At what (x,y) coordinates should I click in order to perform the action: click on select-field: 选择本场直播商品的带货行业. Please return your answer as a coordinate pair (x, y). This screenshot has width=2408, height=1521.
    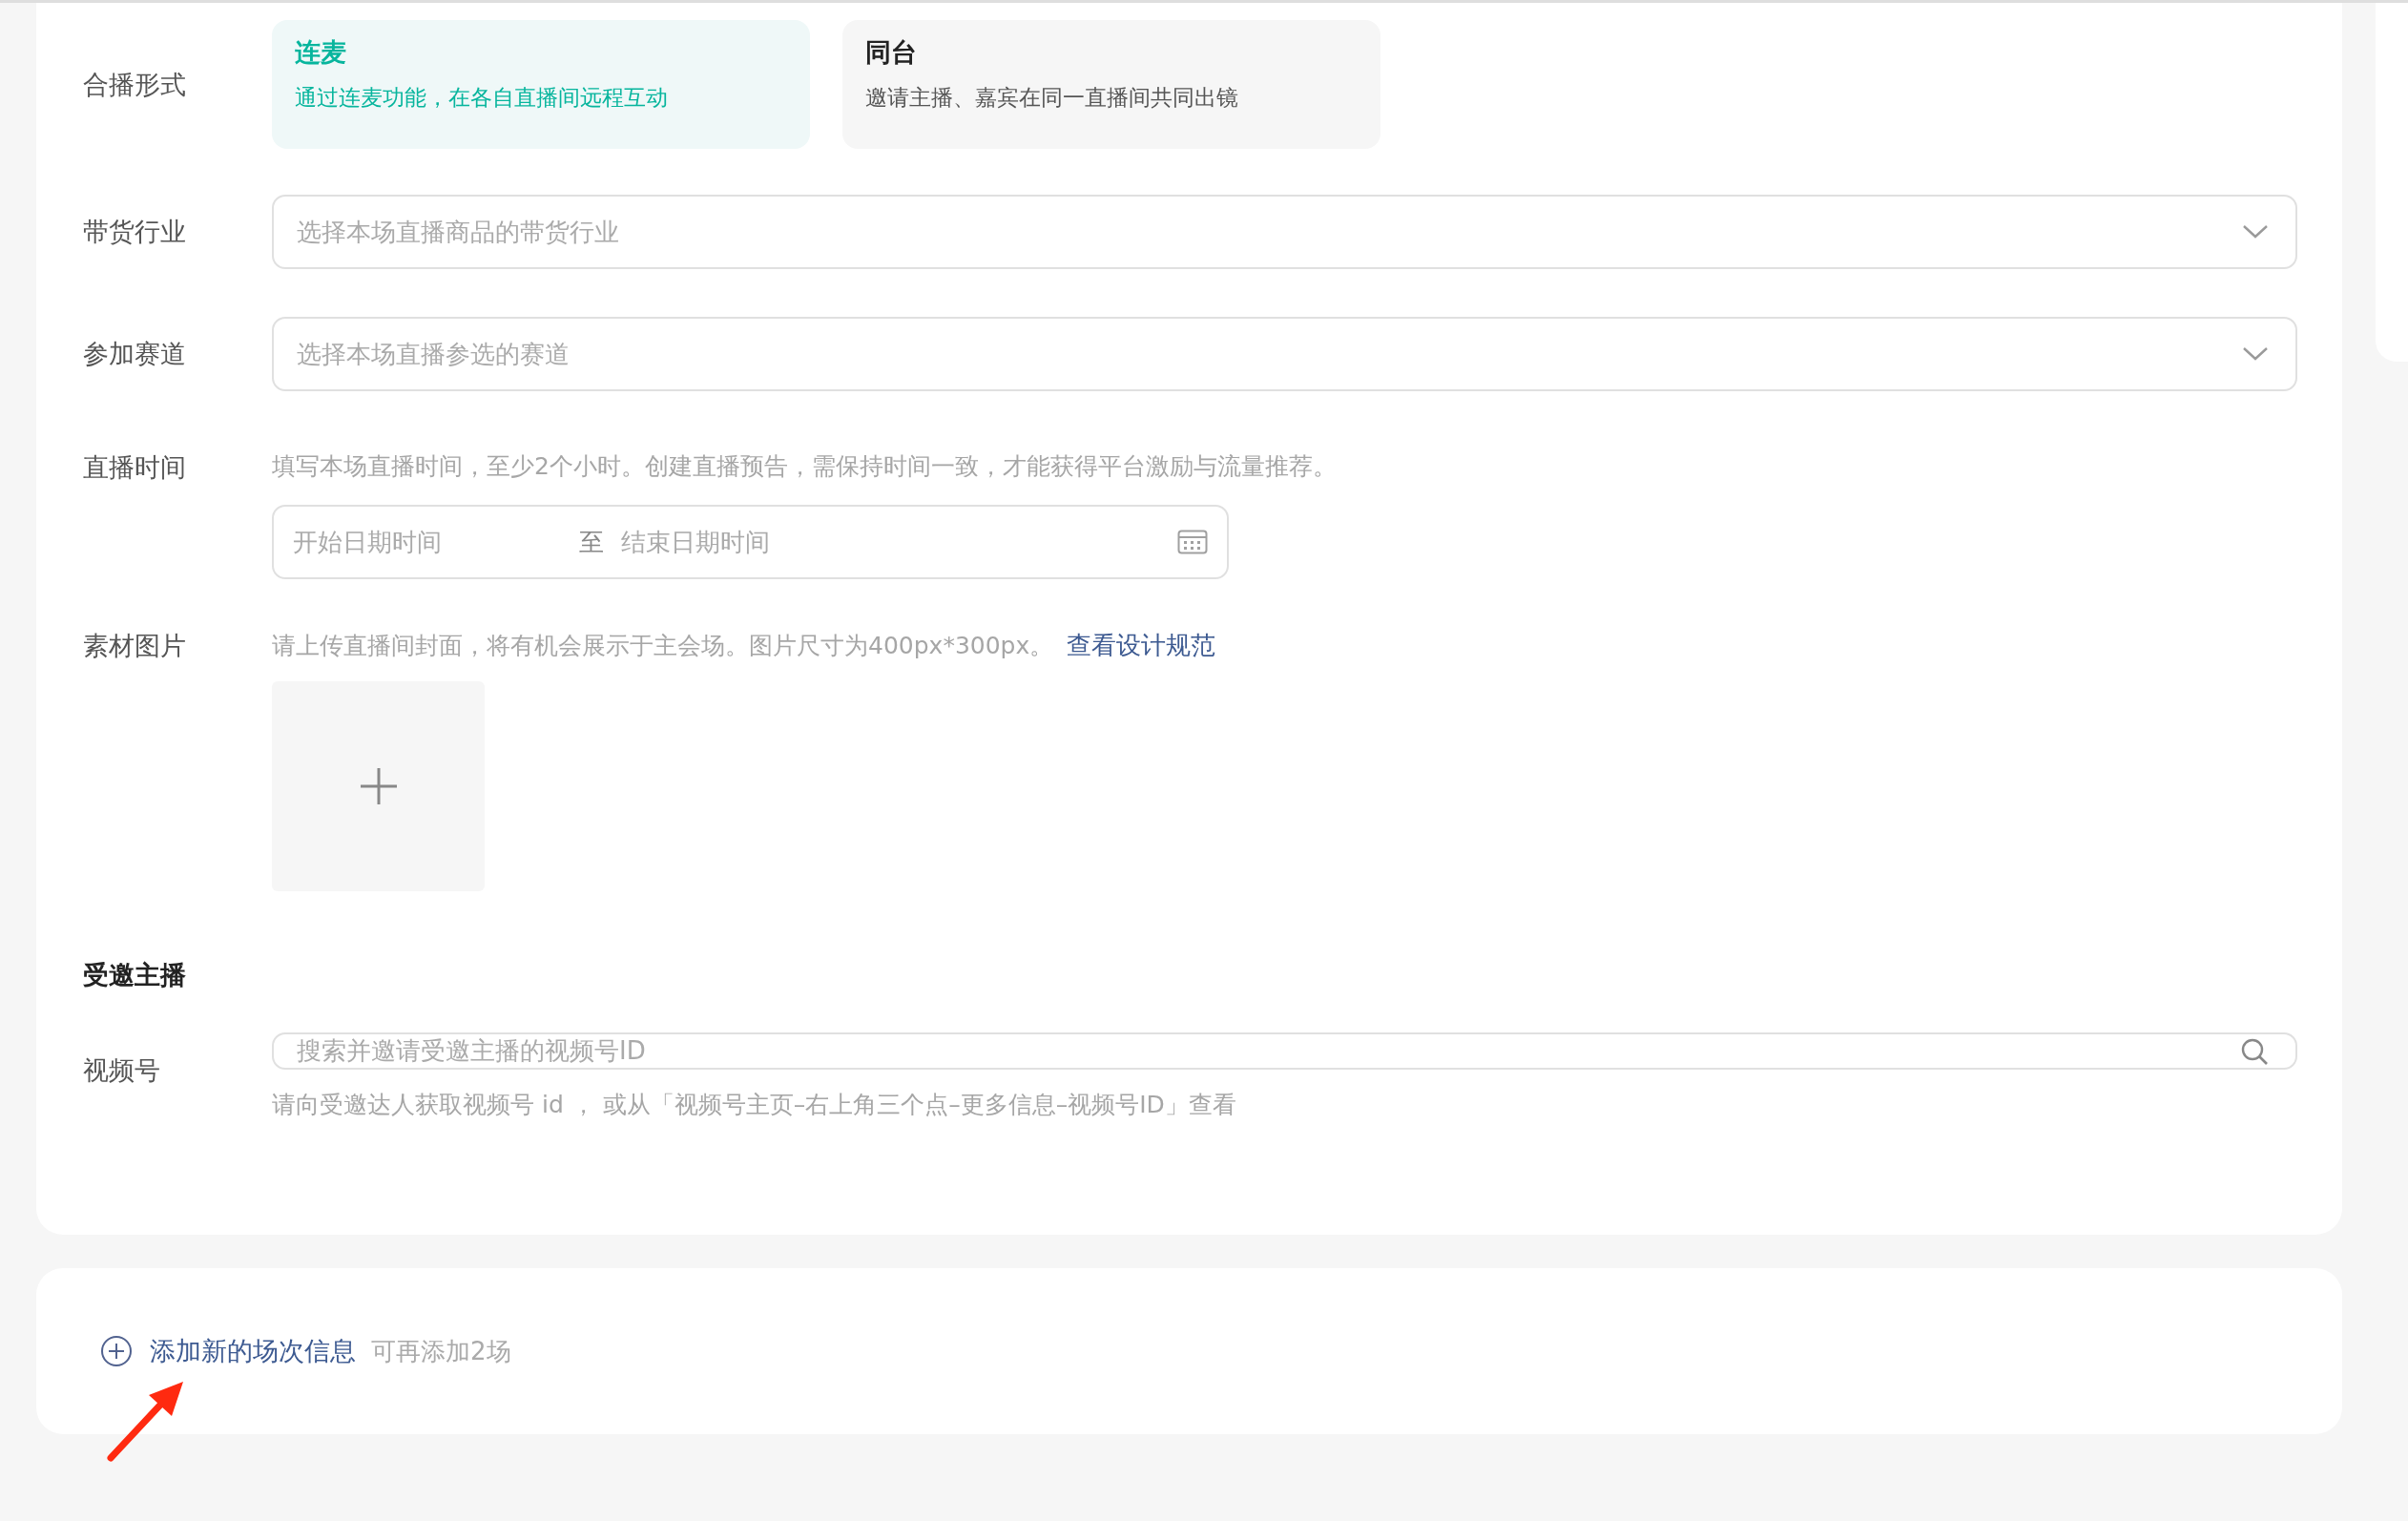
    Looking at the image, I should click on (1284, 232).